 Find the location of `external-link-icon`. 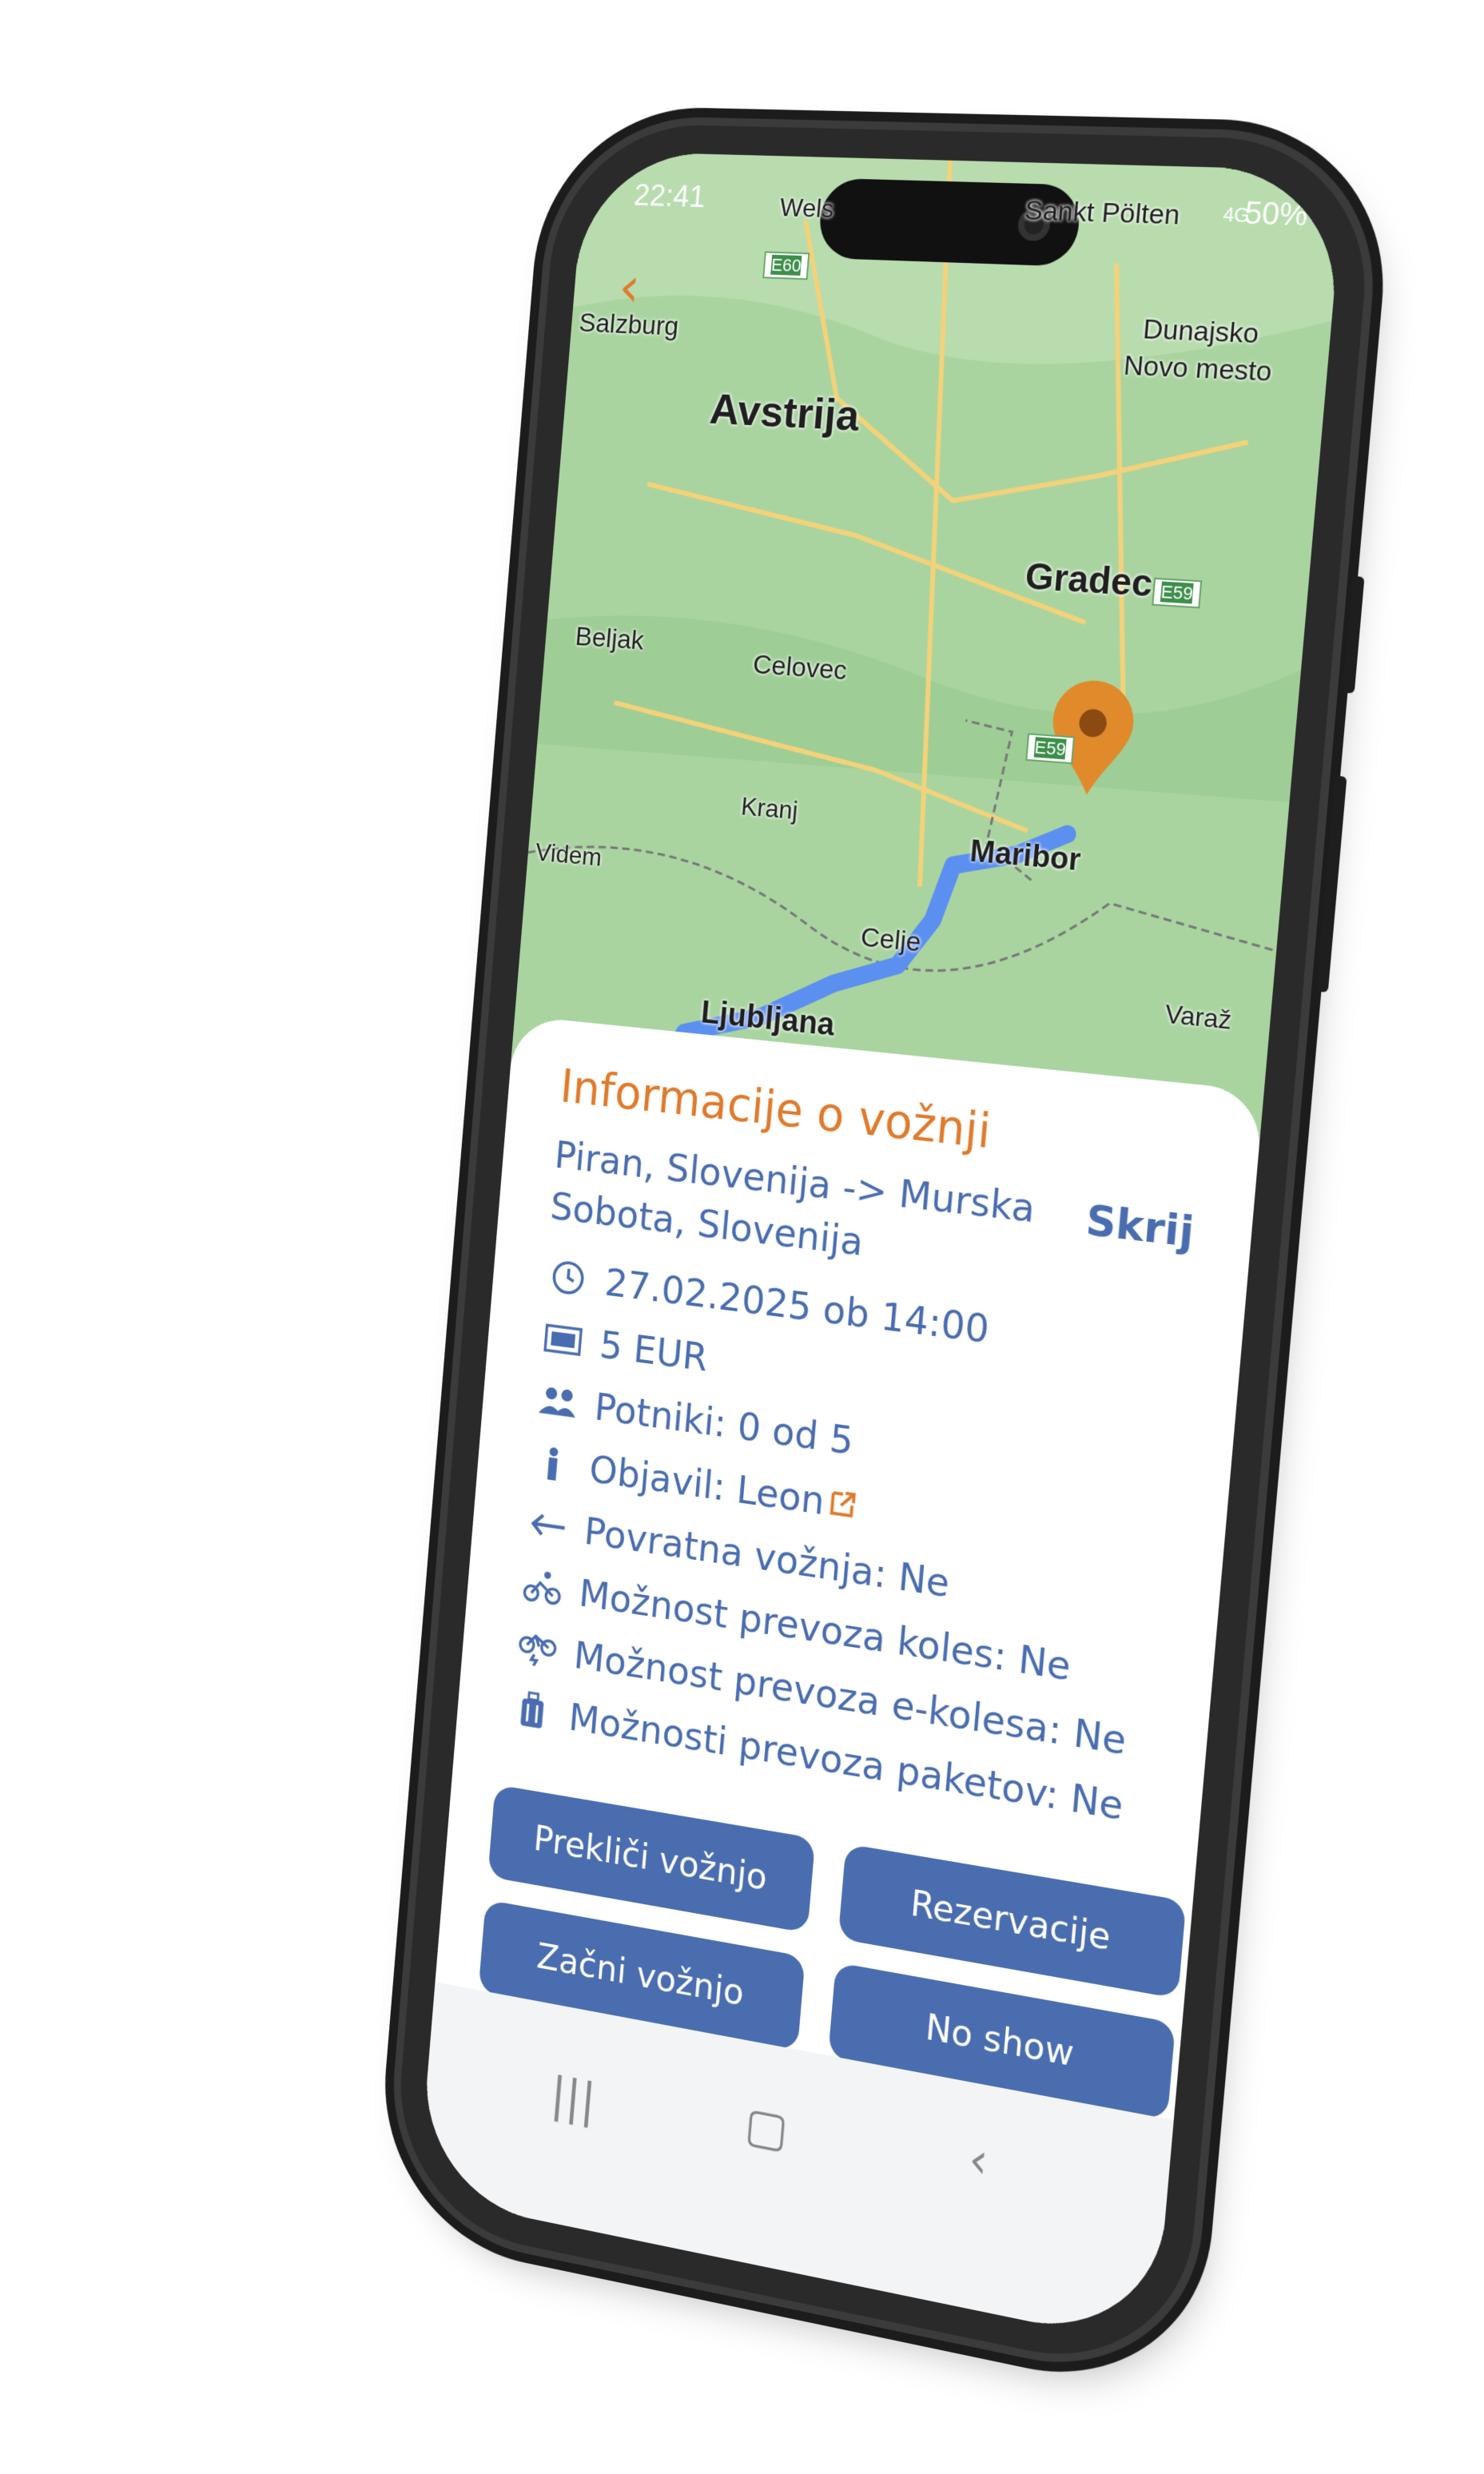

external-link-icon is located at coordinates (842, 1504).